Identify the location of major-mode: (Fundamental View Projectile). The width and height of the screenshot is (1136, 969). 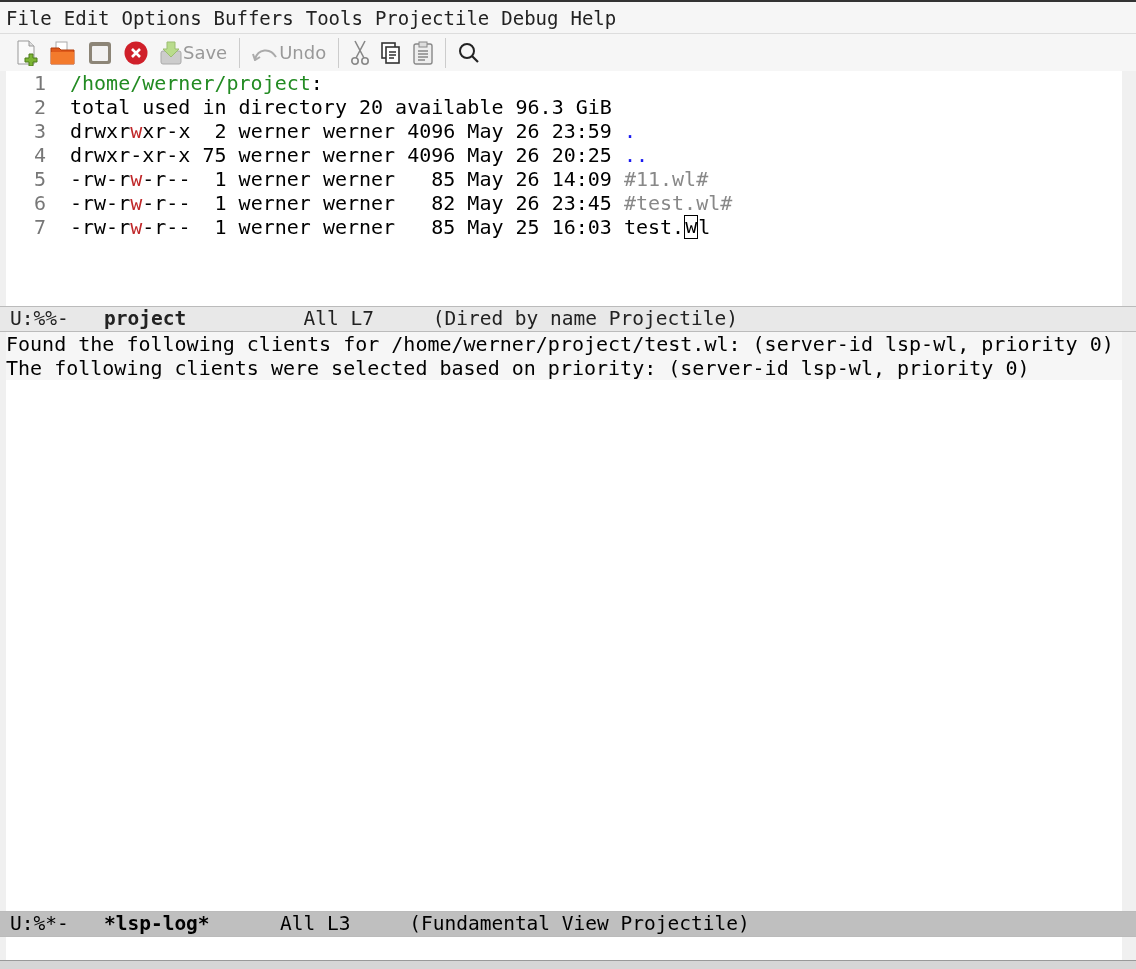
(579, 924).